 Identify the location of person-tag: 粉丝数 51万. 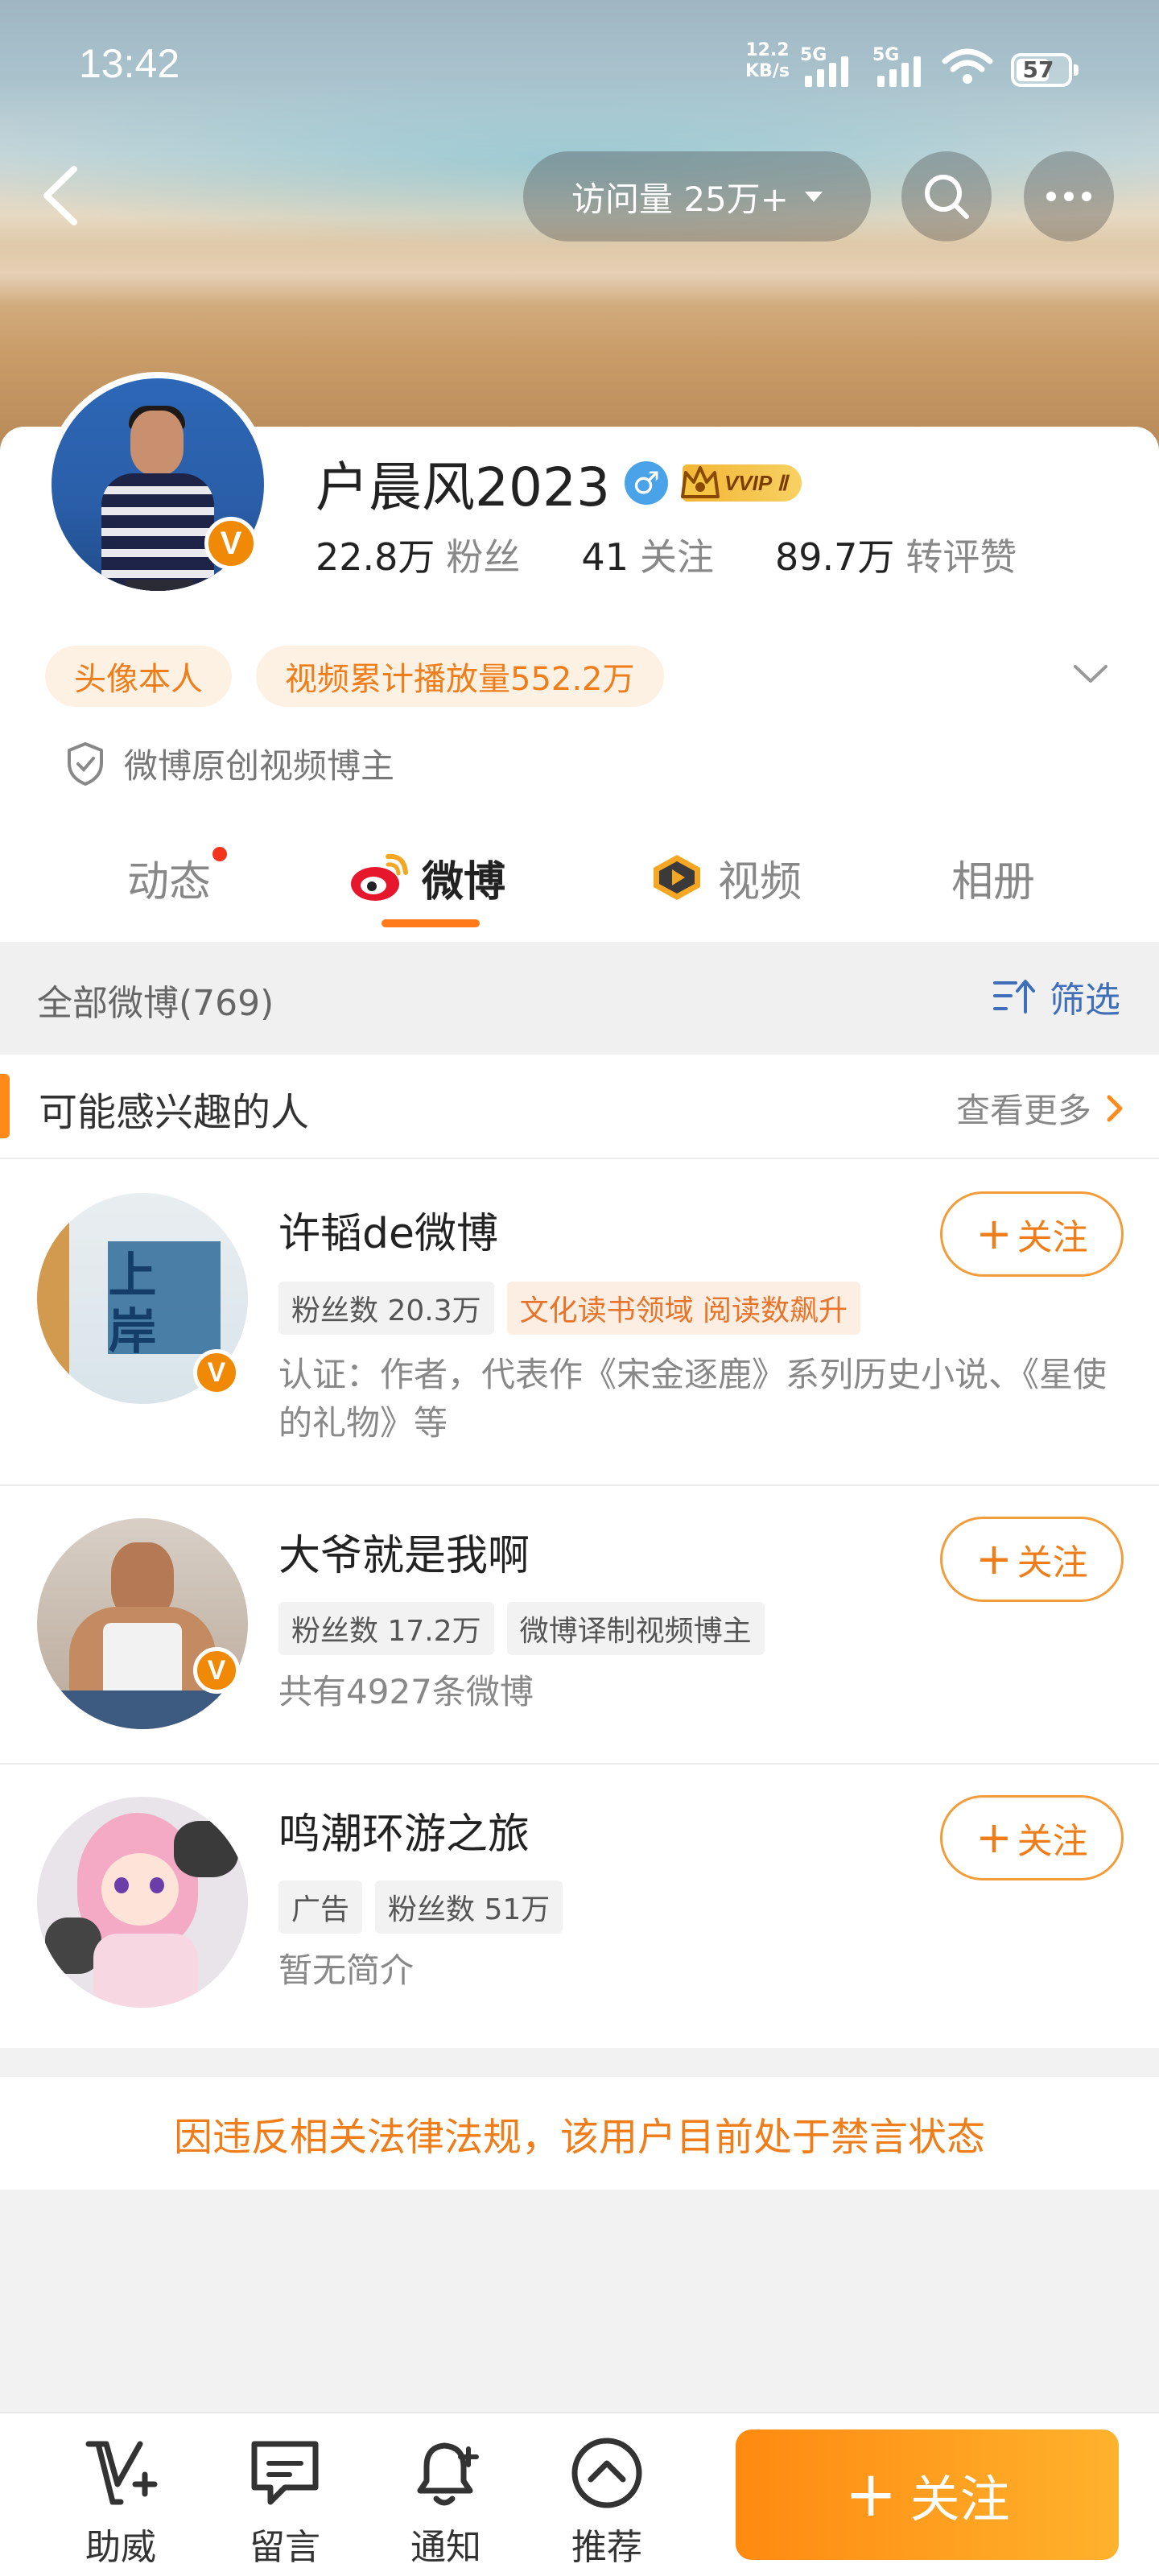
(469, 1907).